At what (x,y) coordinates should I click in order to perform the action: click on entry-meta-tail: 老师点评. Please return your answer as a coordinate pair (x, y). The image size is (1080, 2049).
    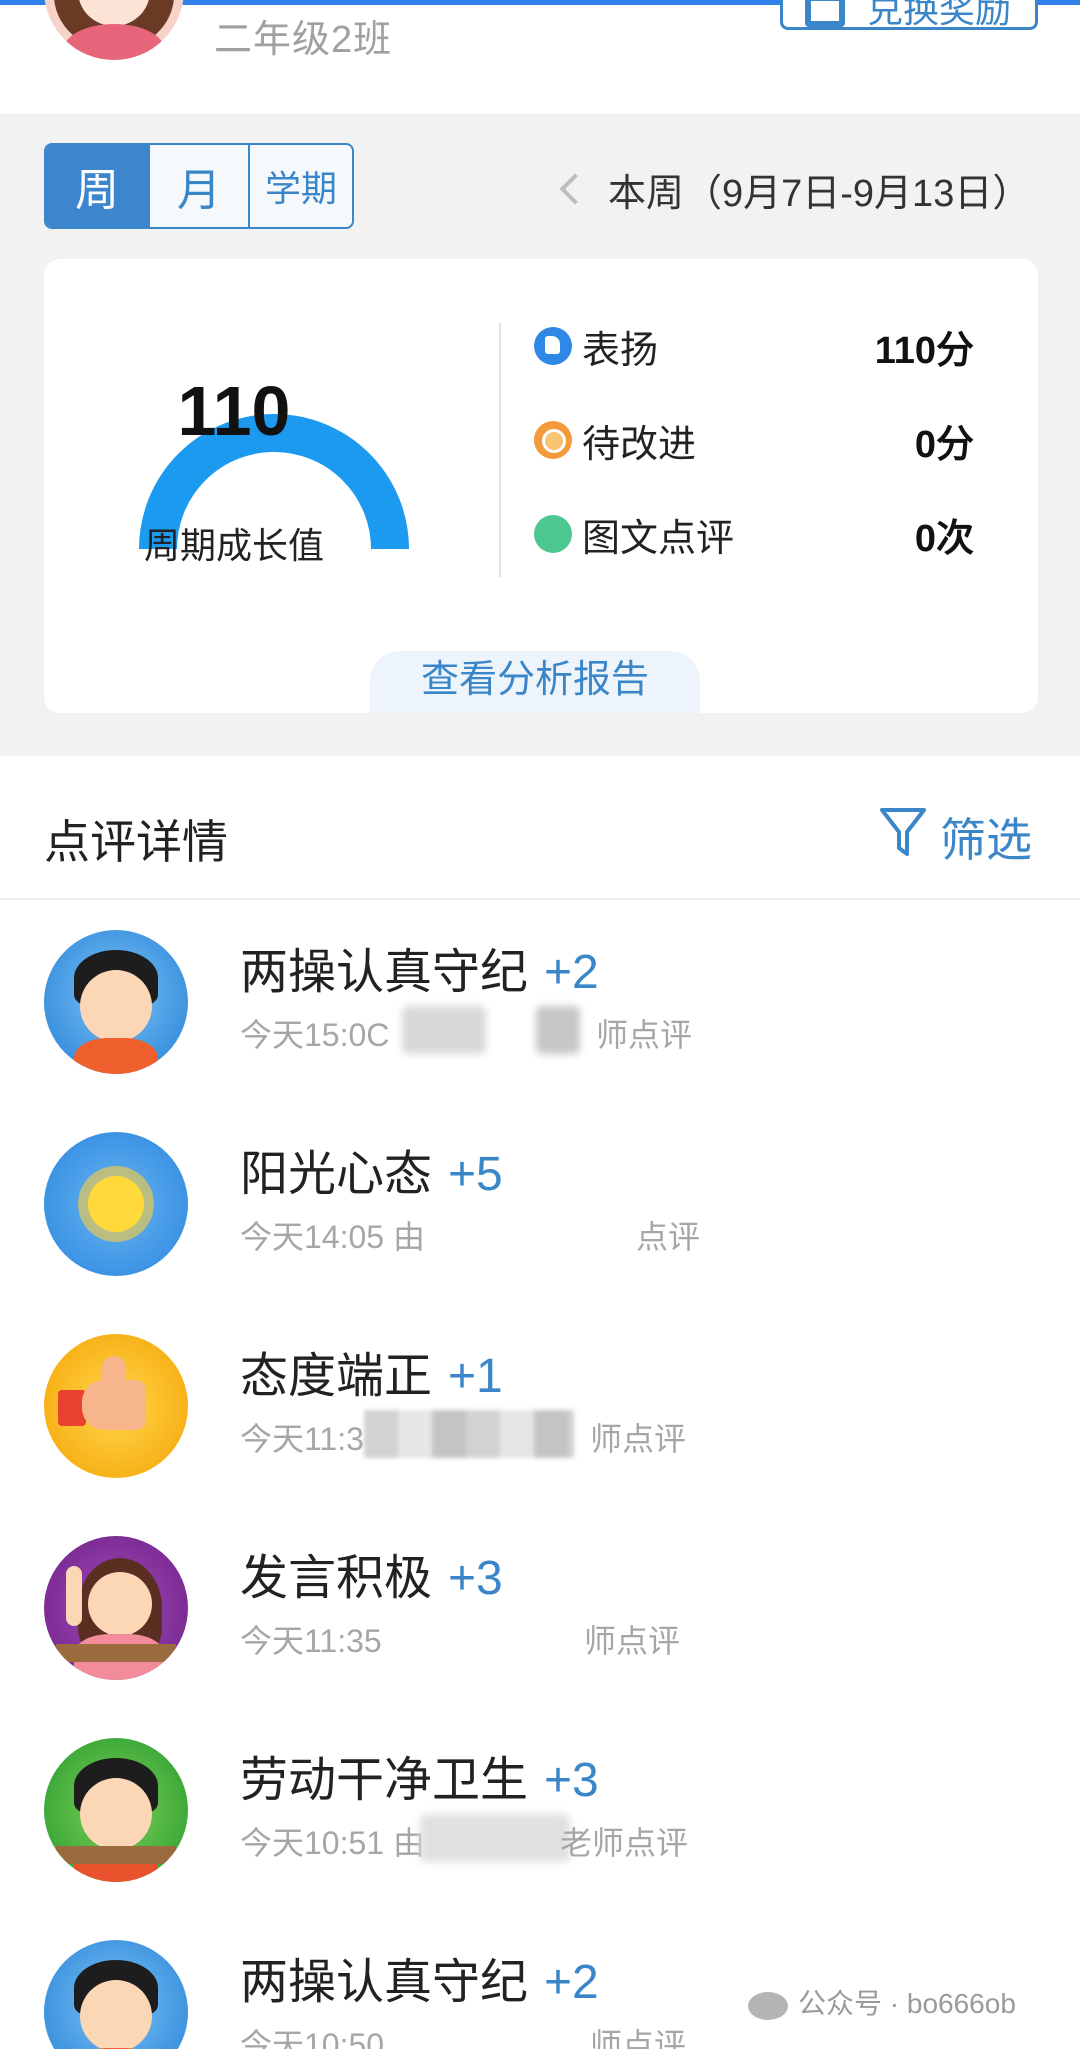
    Looking at the image, I should click on (624, 1843).